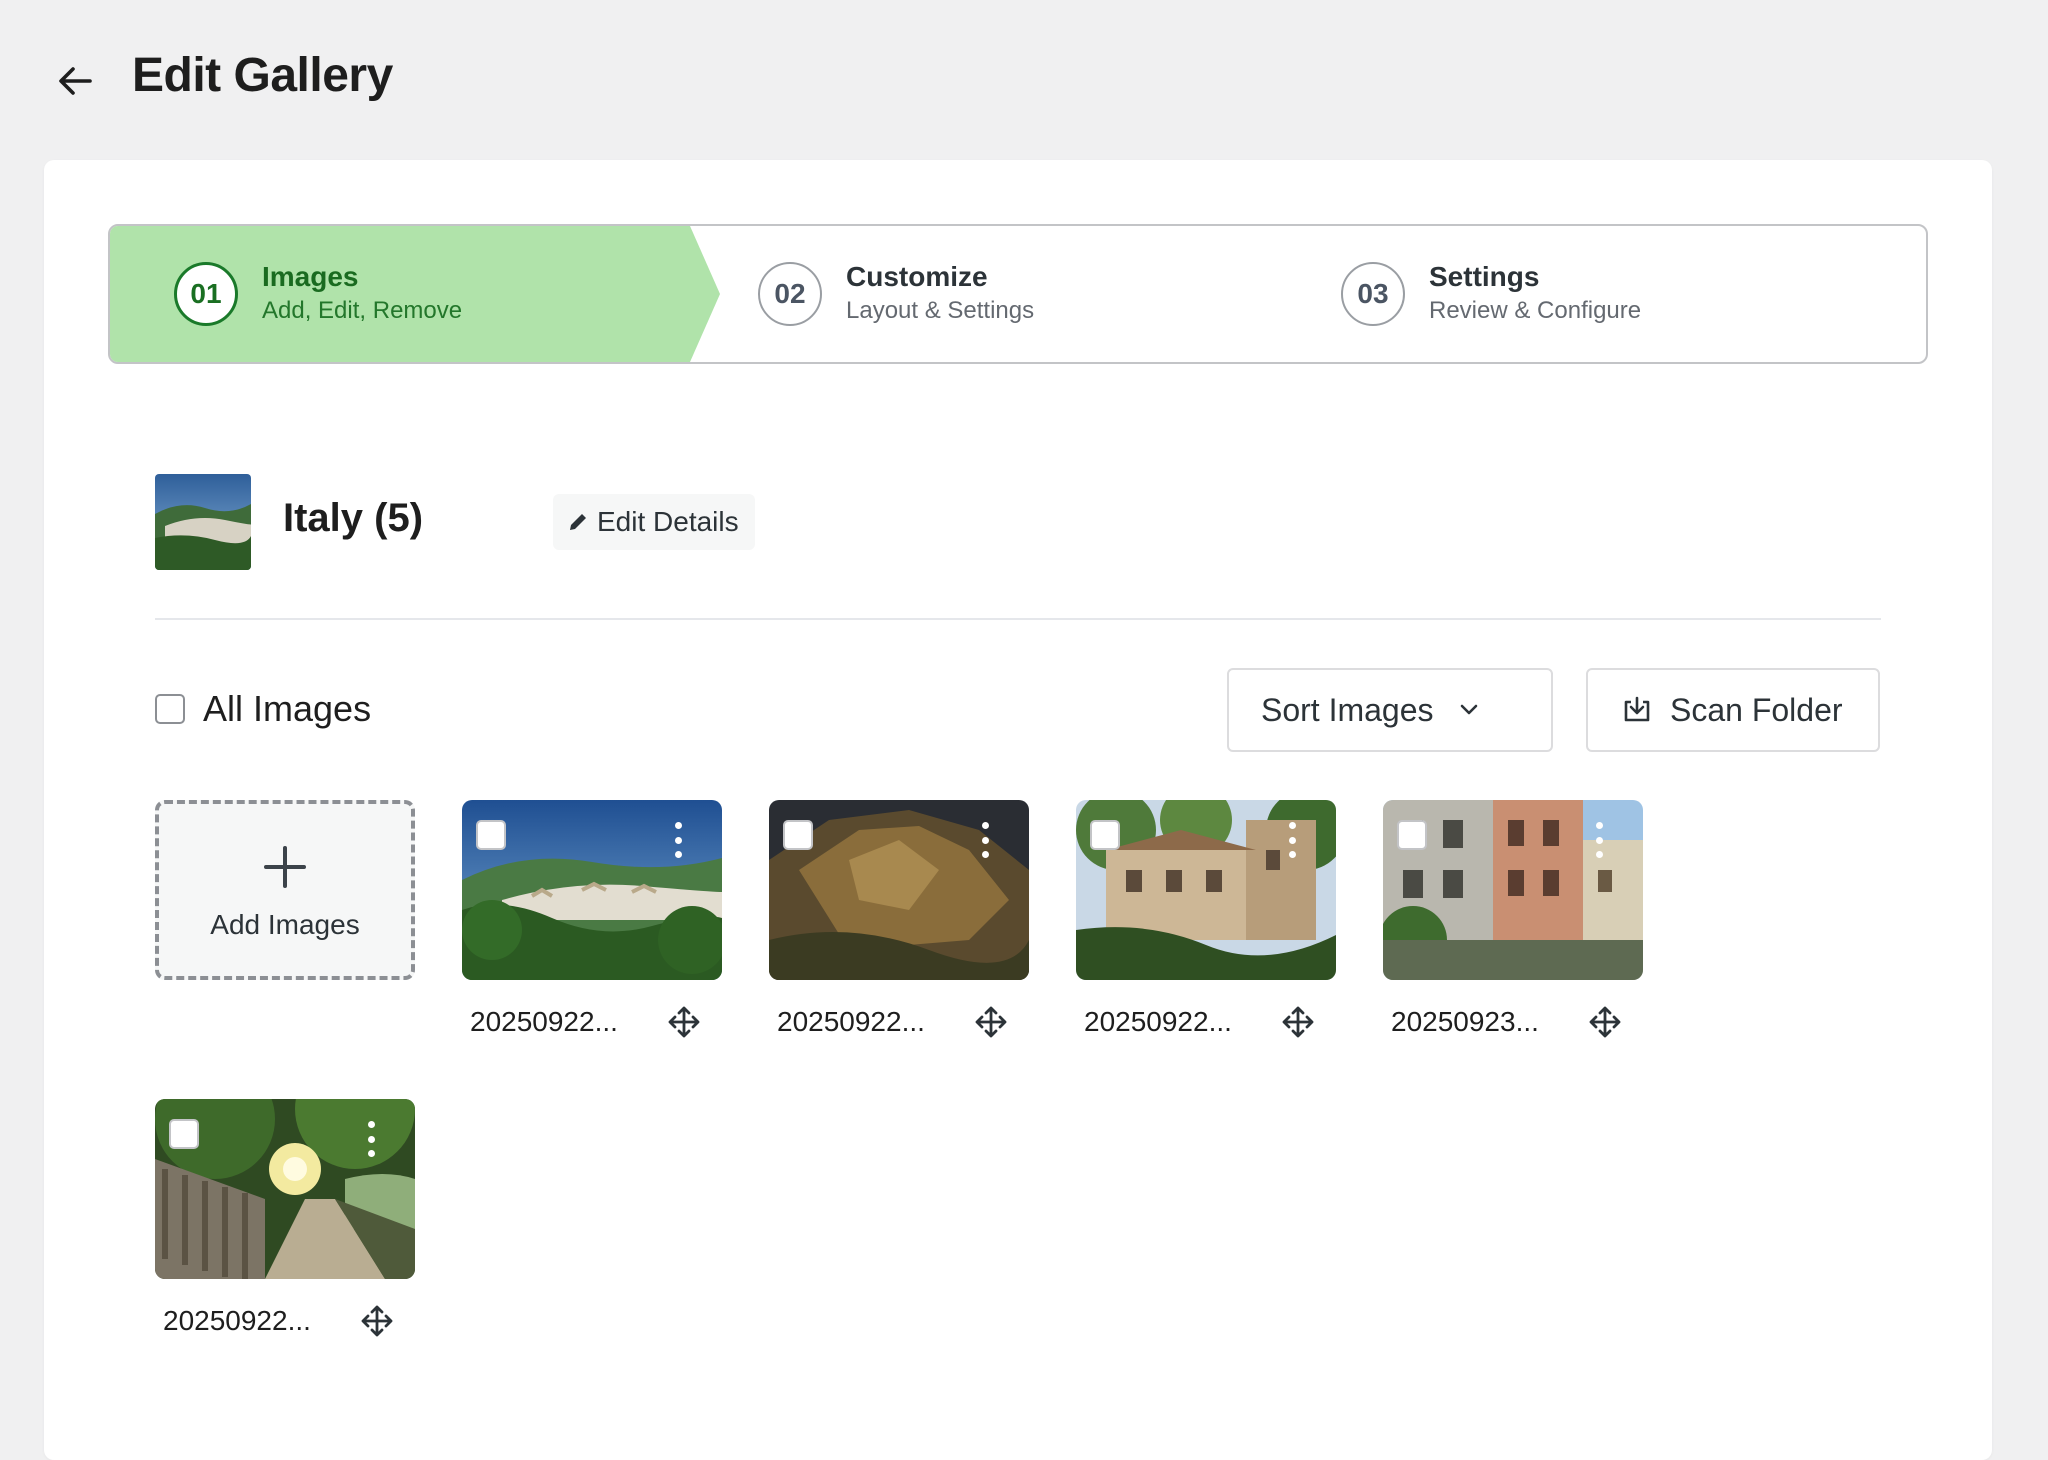  Describe the element at coordinates (578, 522) in the screenshot. I see `pencil-icon` at that location.